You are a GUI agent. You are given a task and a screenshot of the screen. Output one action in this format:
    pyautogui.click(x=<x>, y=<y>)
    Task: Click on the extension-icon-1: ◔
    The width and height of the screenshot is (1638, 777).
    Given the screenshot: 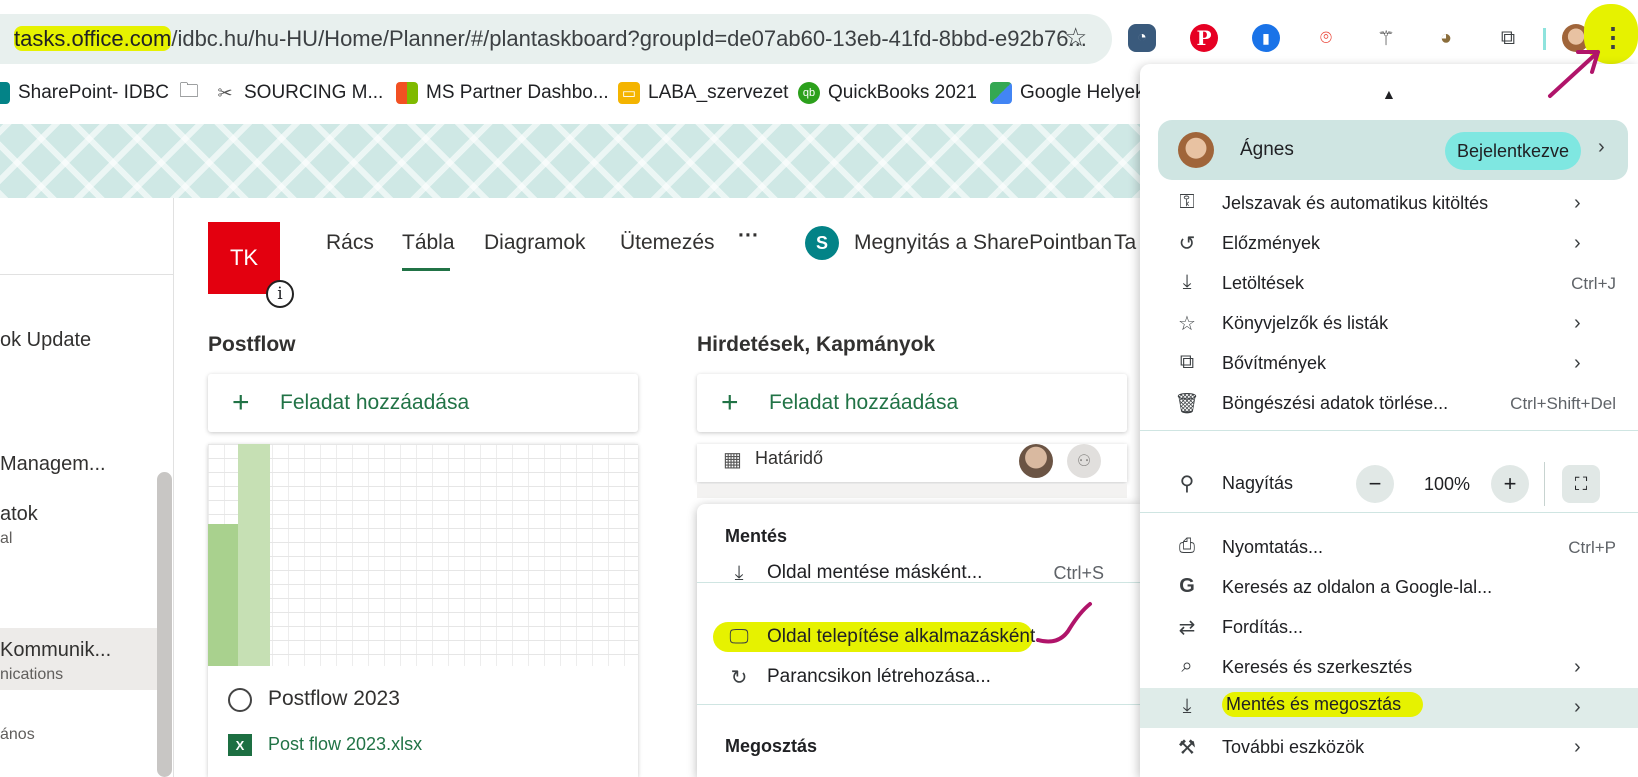 What is the action you would take?
    pyautogui.click(x=1142, y=38)
    